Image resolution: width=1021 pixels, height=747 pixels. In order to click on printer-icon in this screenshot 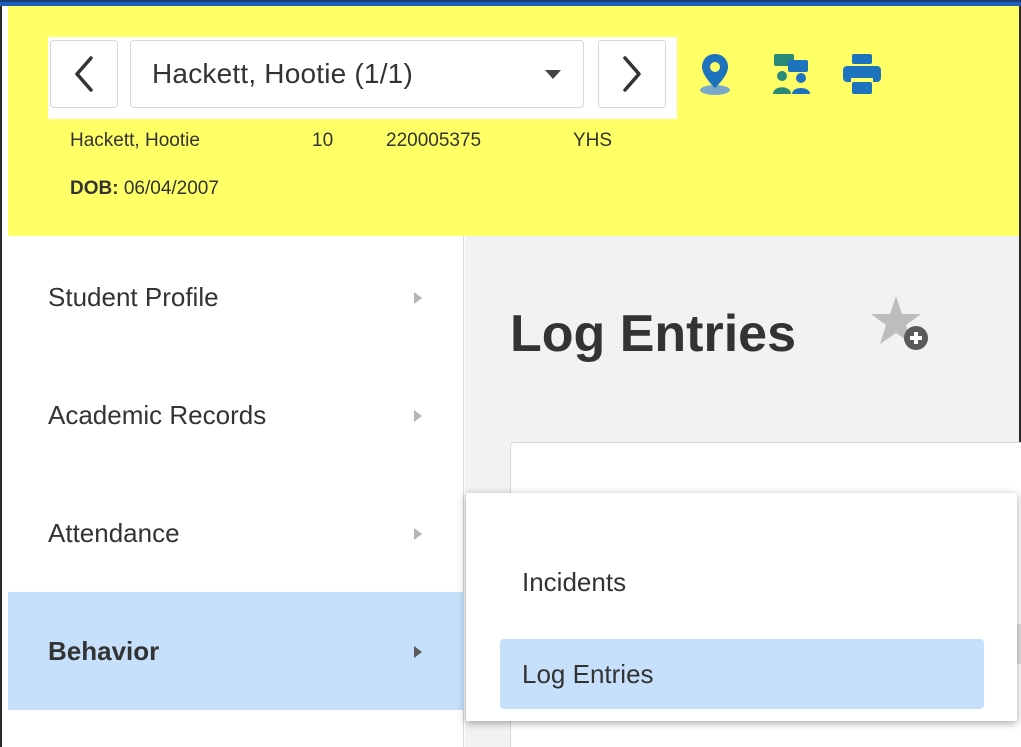, I will do `click(862, 74)`.